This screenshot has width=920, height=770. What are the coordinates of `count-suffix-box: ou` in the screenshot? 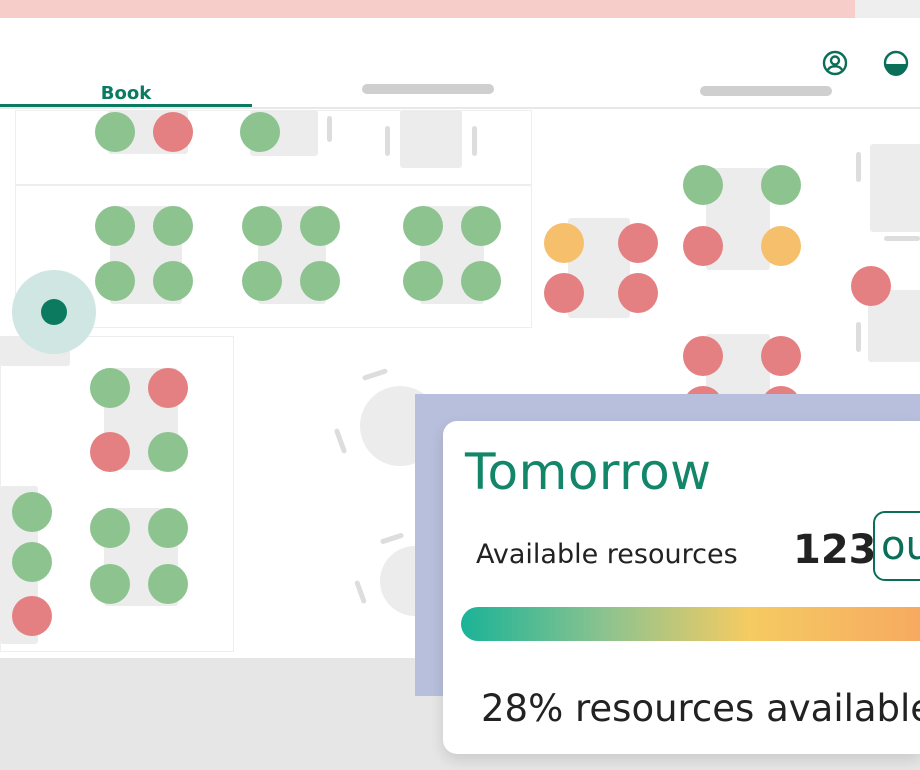 It's located at (896, 546).